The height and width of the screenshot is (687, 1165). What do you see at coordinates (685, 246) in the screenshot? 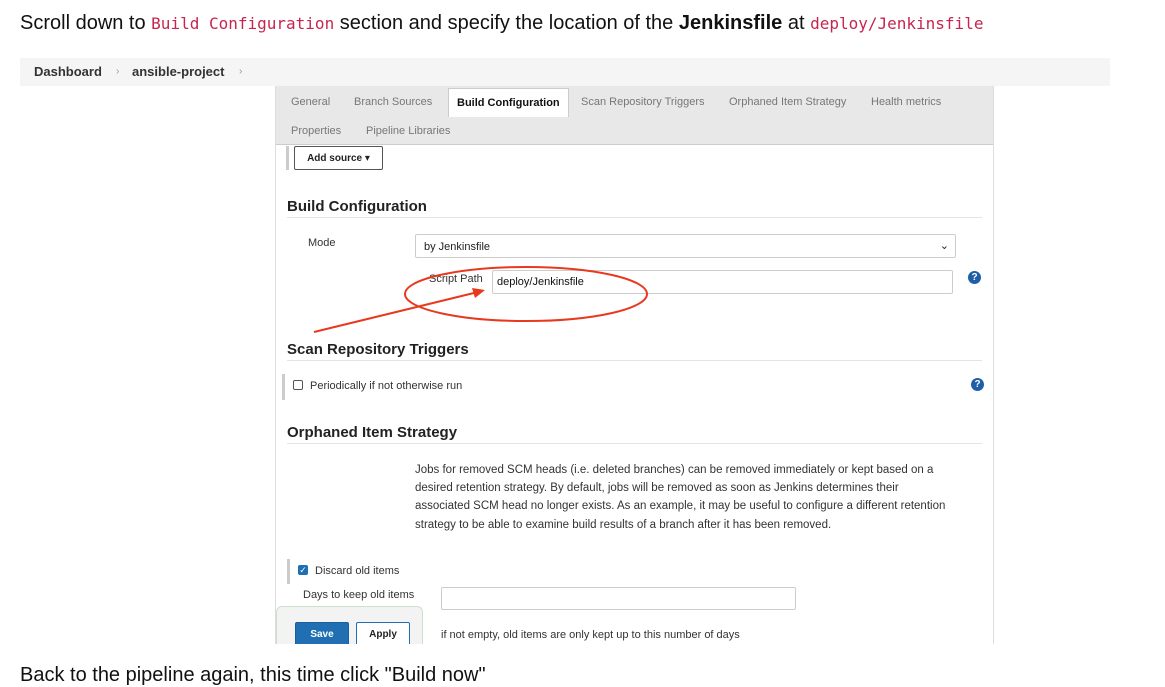
I see `mode-select: by Jenkinsfile ⌄` at bounding box center [685, 246].